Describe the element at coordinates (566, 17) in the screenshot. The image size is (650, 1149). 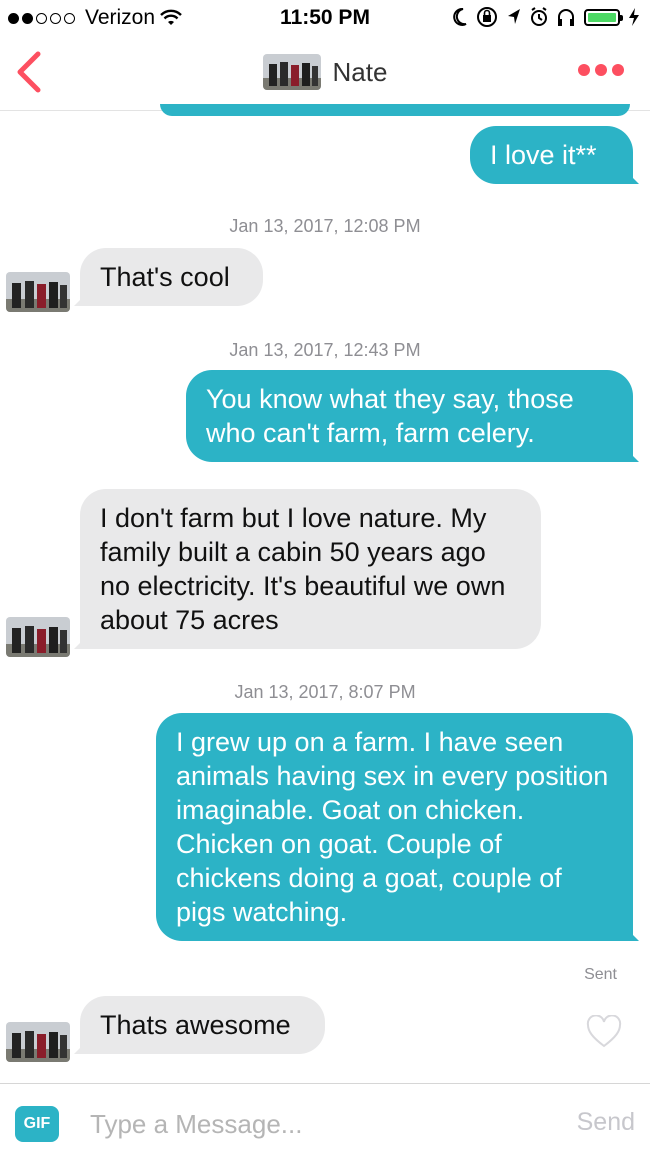
I see `headphones-icon` at that location.